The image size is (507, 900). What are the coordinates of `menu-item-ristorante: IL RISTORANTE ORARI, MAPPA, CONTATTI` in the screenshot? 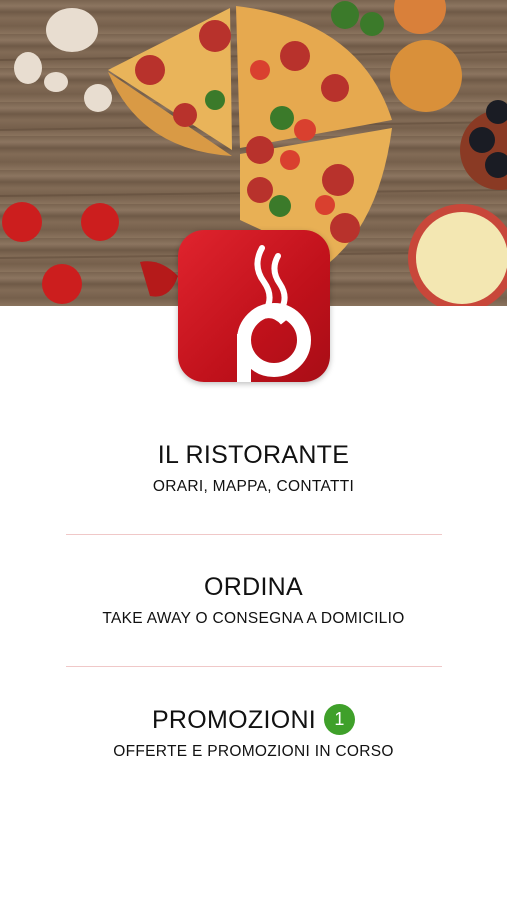 It's located at (253, 468).